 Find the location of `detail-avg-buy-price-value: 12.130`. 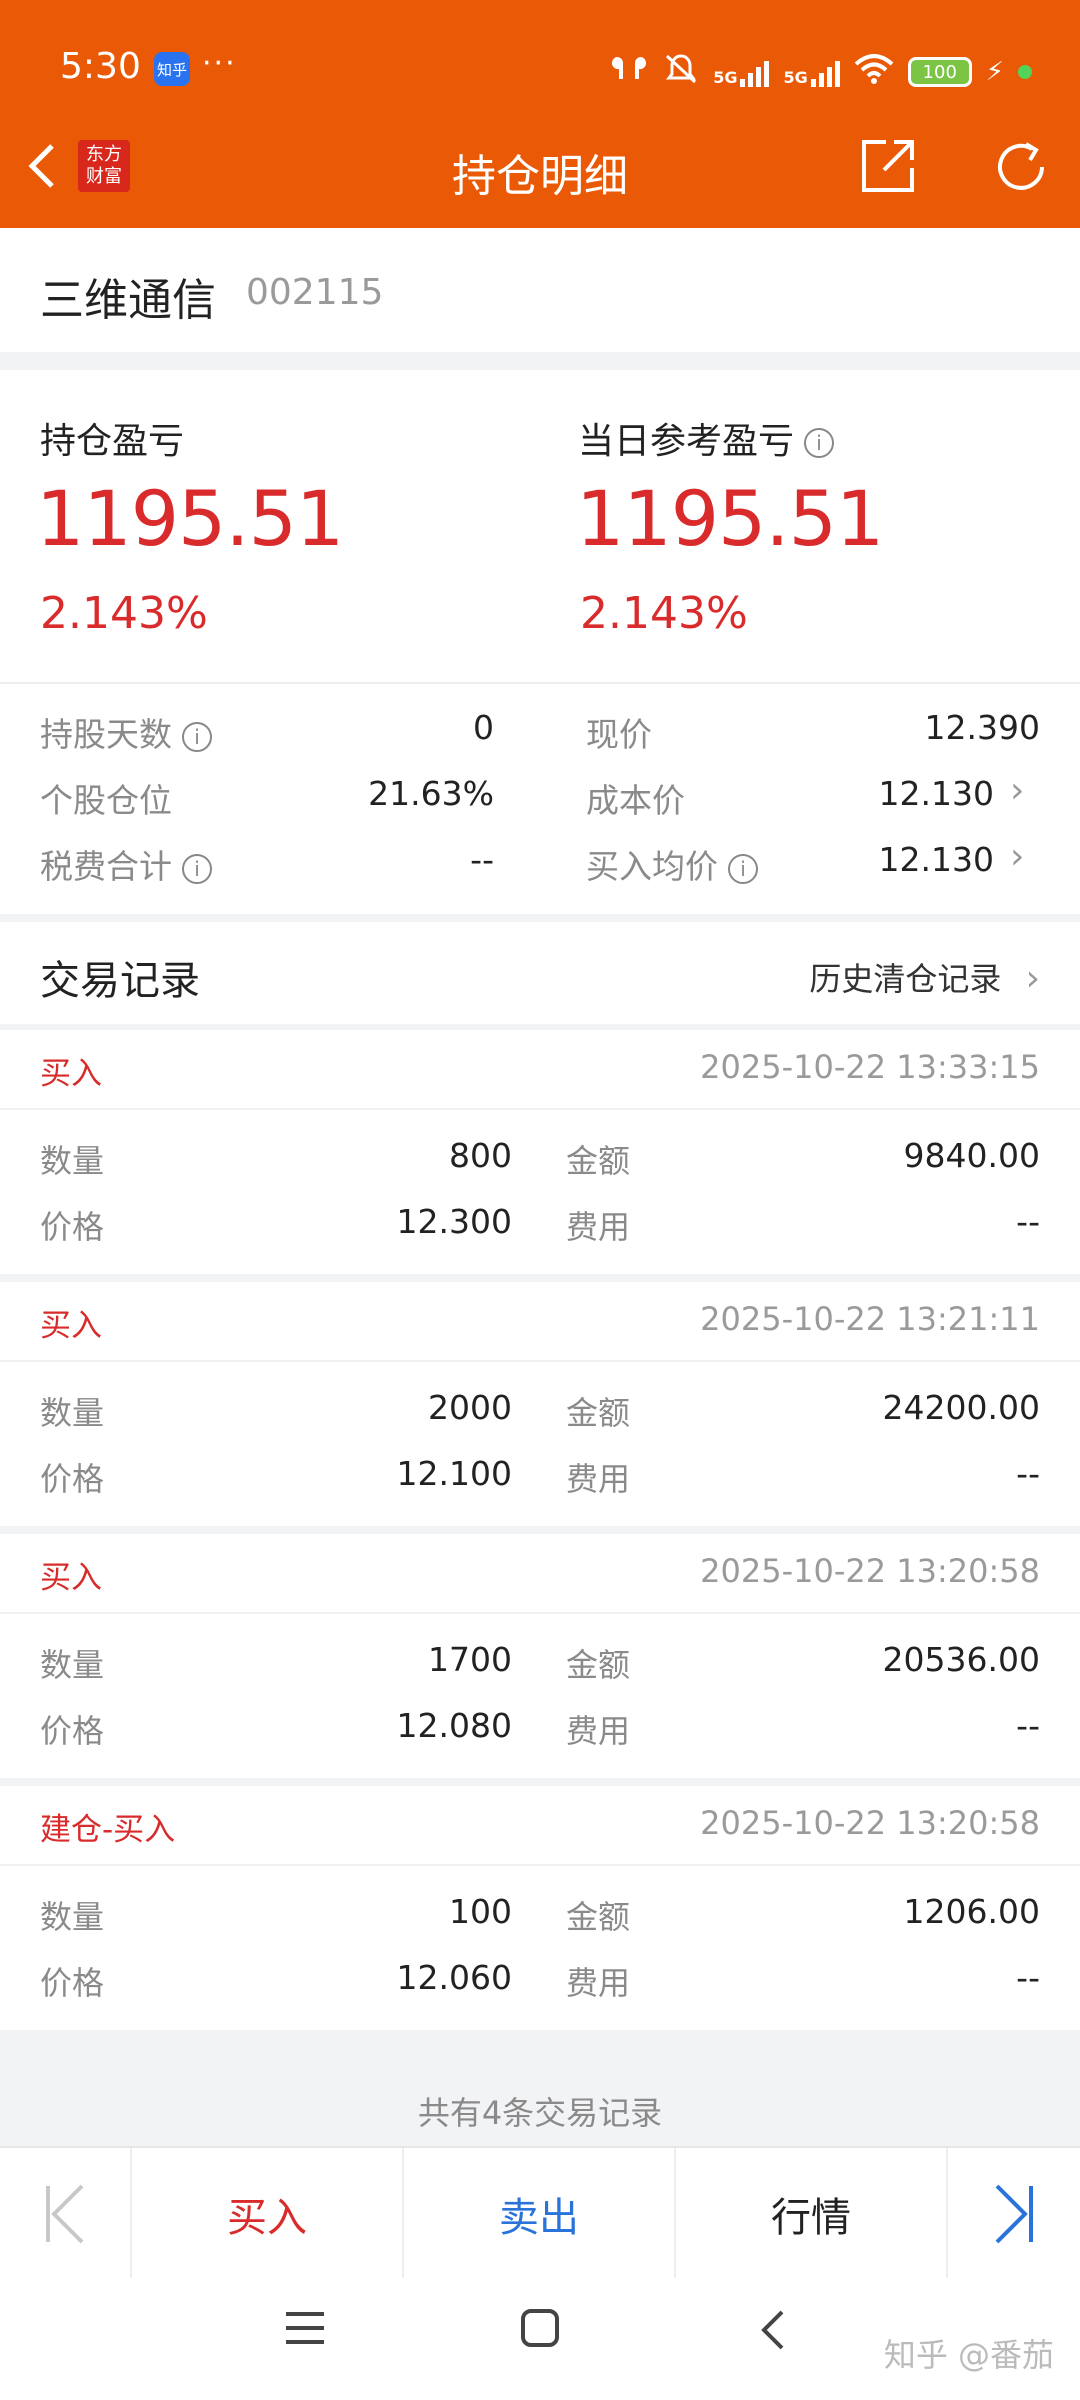

detail-avg-buy-price-value: 12.130 is located at coordinates (877, 859).